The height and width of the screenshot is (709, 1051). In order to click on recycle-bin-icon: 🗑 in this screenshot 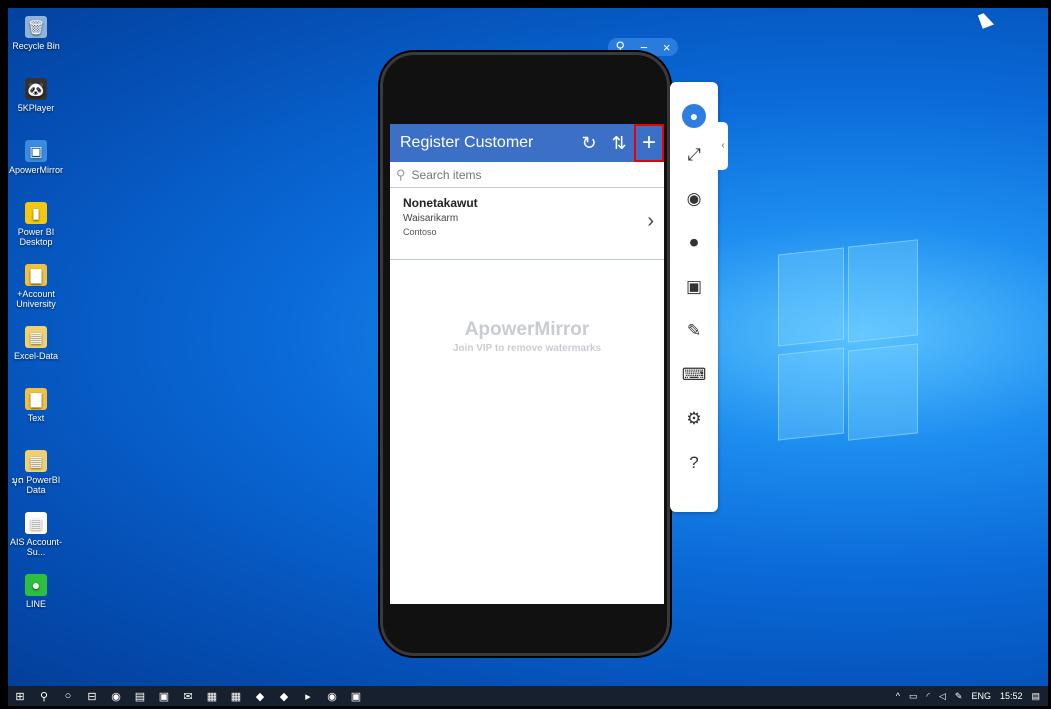, I will do `click(36, 27)`.